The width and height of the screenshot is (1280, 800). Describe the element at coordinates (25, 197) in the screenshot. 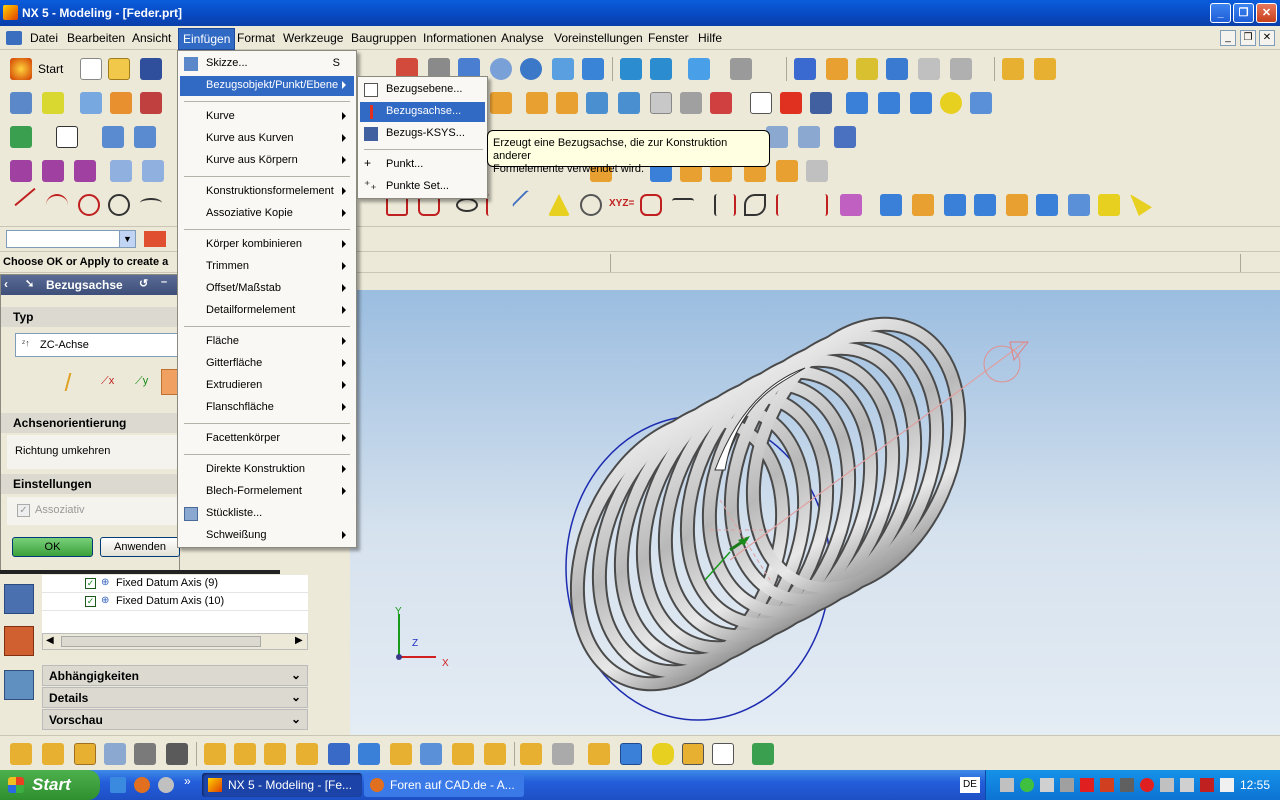

I see `line-icon` at that location.